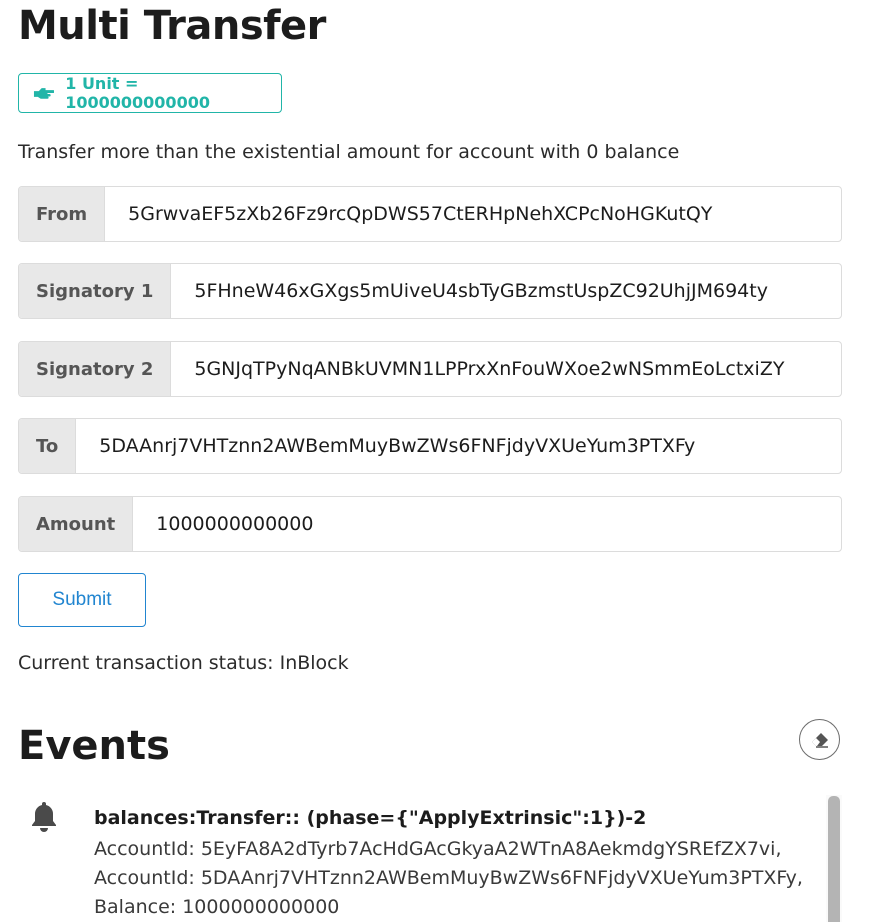 This screenshot has height=922, width=871. What do you see at coordinates (217, 907) in the screenshot?
I see `event-detail-line: Balance: 1000000000000` at bounding box center [217, 907].